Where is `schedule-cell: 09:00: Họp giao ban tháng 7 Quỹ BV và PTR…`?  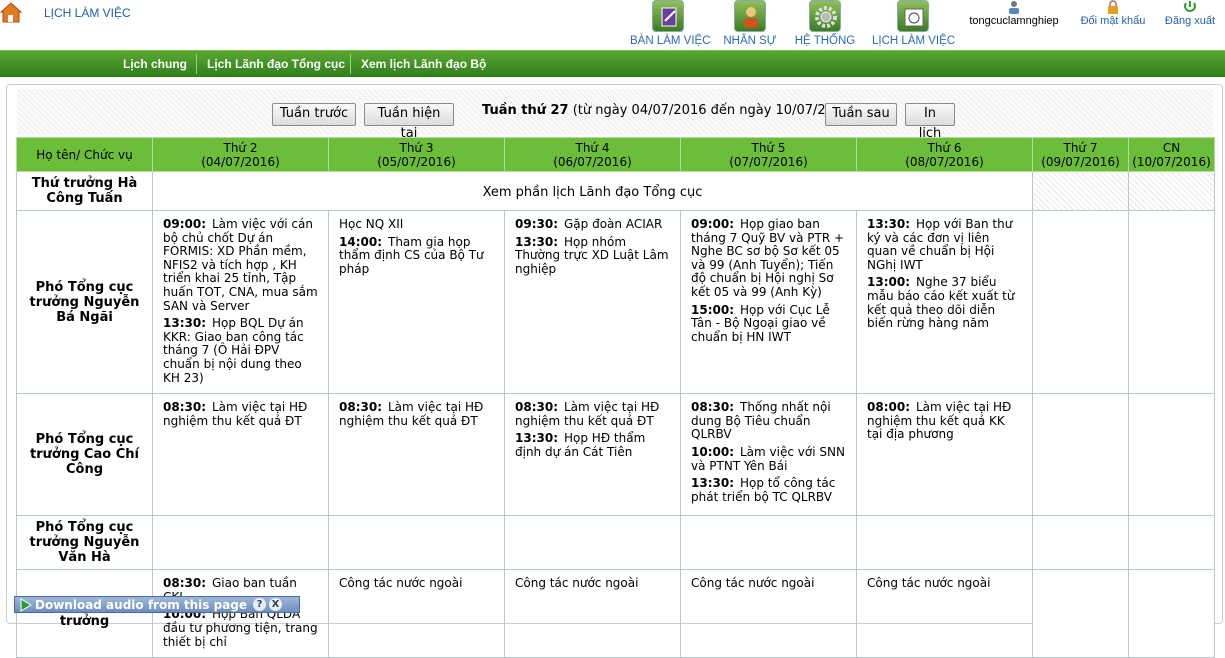 schedule-cell: 09:00: Họp giao ban tháng 7 Quỹ BV và PTR… is located at coordinates (768, 302).